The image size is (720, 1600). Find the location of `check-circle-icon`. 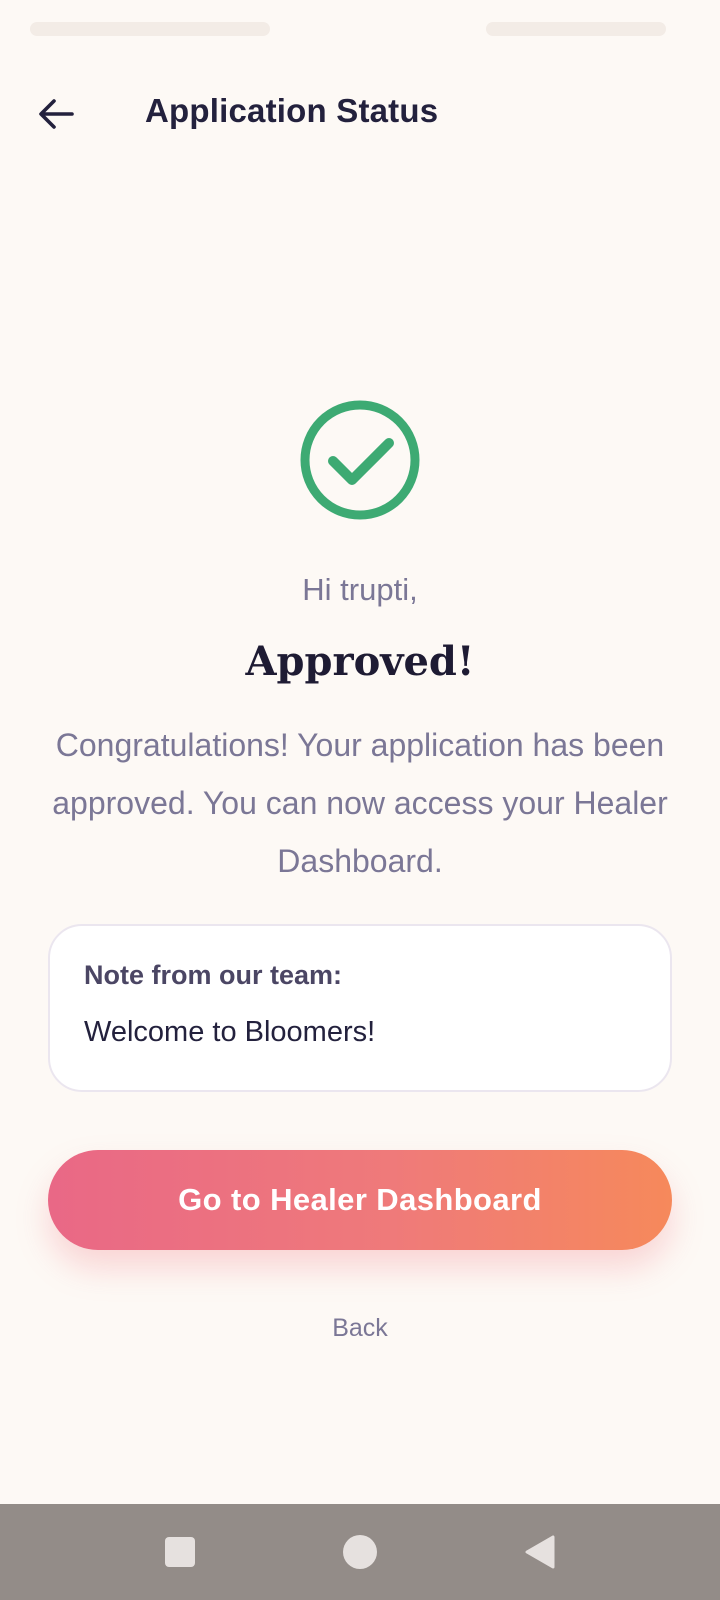

check-circle-icon is located at coordinates (360, 460).